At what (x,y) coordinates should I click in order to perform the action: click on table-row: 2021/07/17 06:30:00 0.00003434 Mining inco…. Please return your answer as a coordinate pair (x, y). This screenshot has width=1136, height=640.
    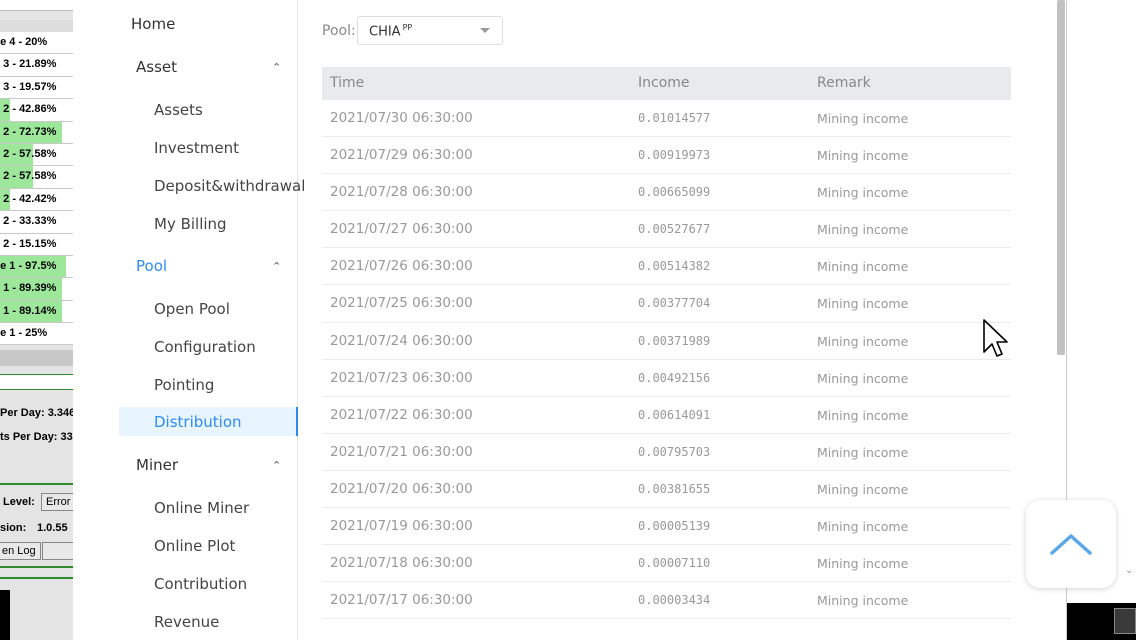
    Looking at the image, I should click on (666, 601).